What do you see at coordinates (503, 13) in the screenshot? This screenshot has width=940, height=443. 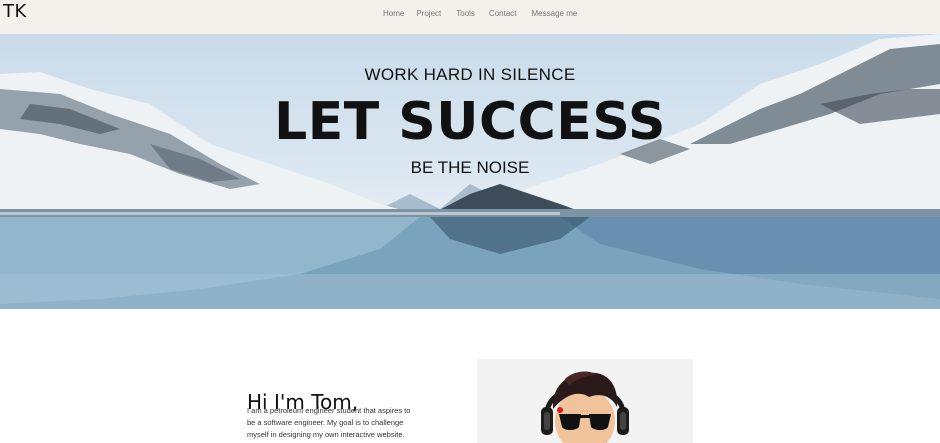 I see `nav-link-contact: Contact` at bounding box center [503, 13].